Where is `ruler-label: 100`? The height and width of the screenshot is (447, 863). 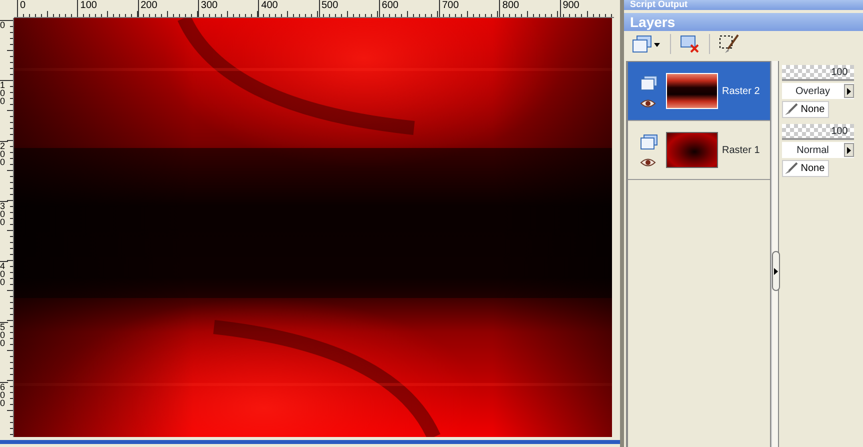
ruler-label: 100 is located at coordinates (4, 93).